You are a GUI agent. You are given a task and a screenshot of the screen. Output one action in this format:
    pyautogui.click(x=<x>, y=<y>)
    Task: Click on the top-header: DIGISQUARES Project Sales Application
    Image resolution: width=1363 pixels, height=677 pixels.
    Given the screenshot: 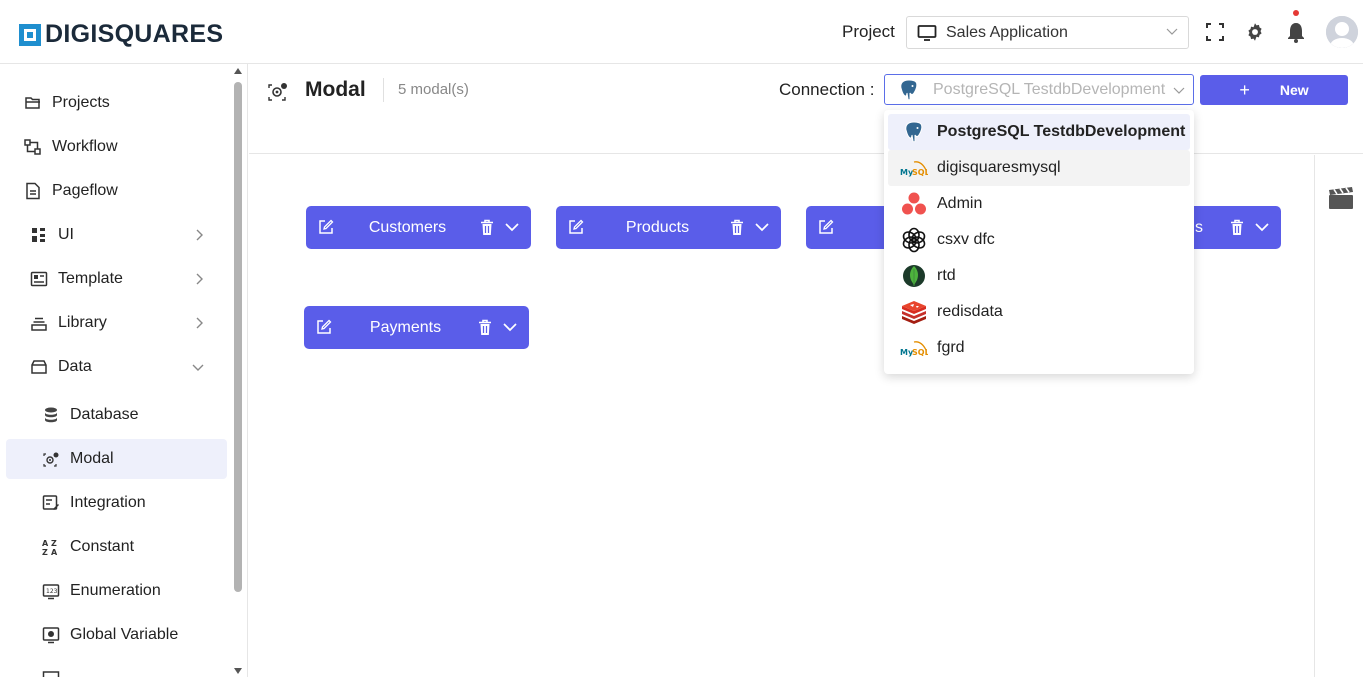 What is the action you would take?
    pyautogui.click(x=681, y=32)
    